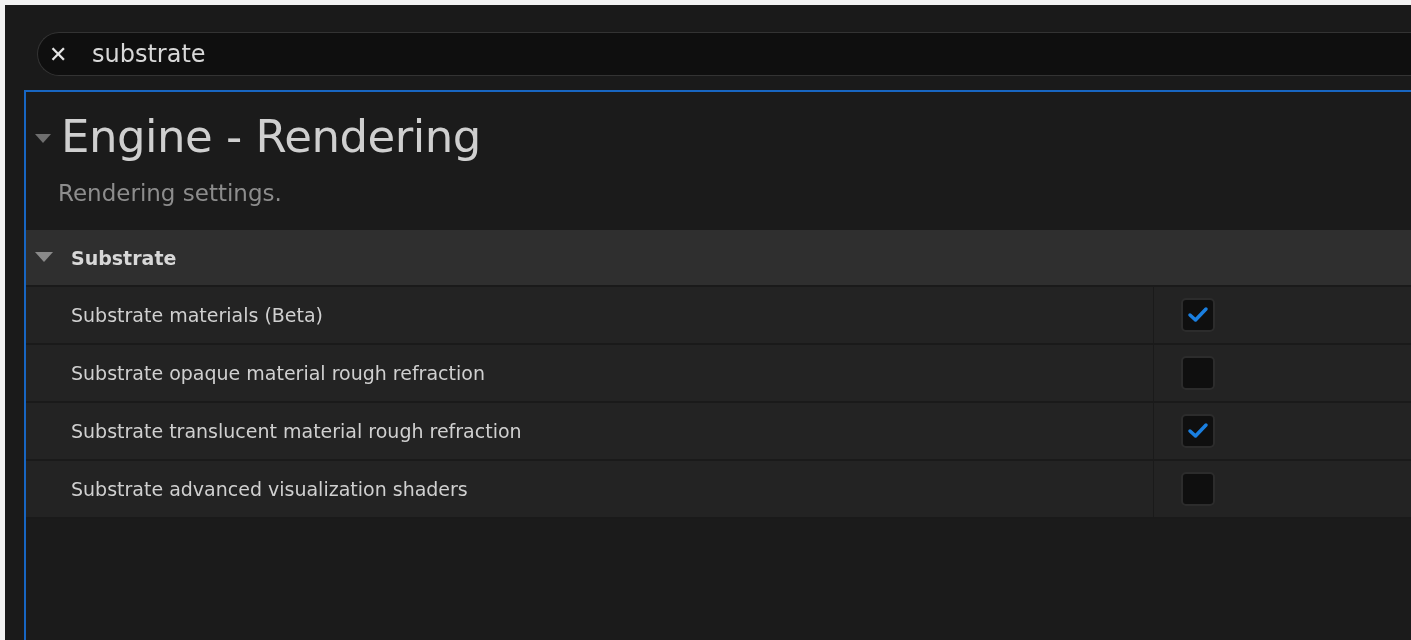 The image size is (1411, 640). What do you see at coordinates (269, 489) in the screenshot?
I see `setting-label: Substrate advanced visualization shaders` at bounding box center [269, 489].